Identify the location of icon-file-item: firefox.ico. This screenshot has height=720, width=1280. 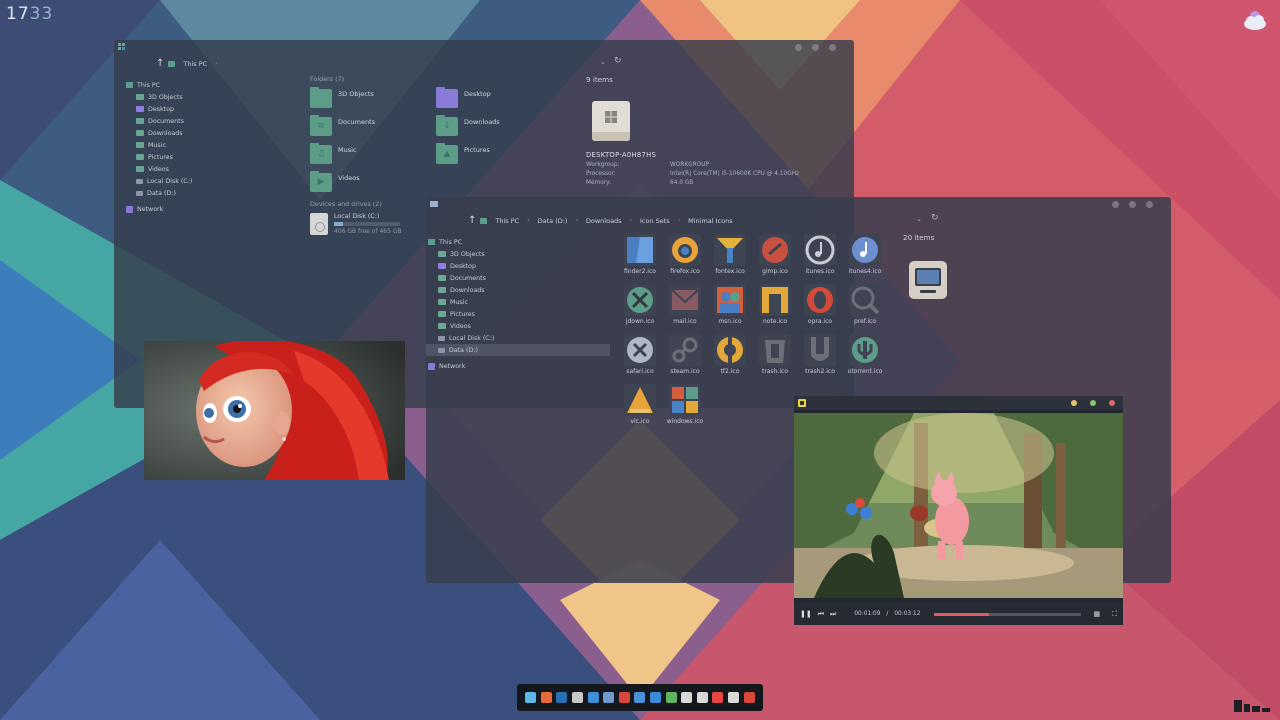
(685, 254).